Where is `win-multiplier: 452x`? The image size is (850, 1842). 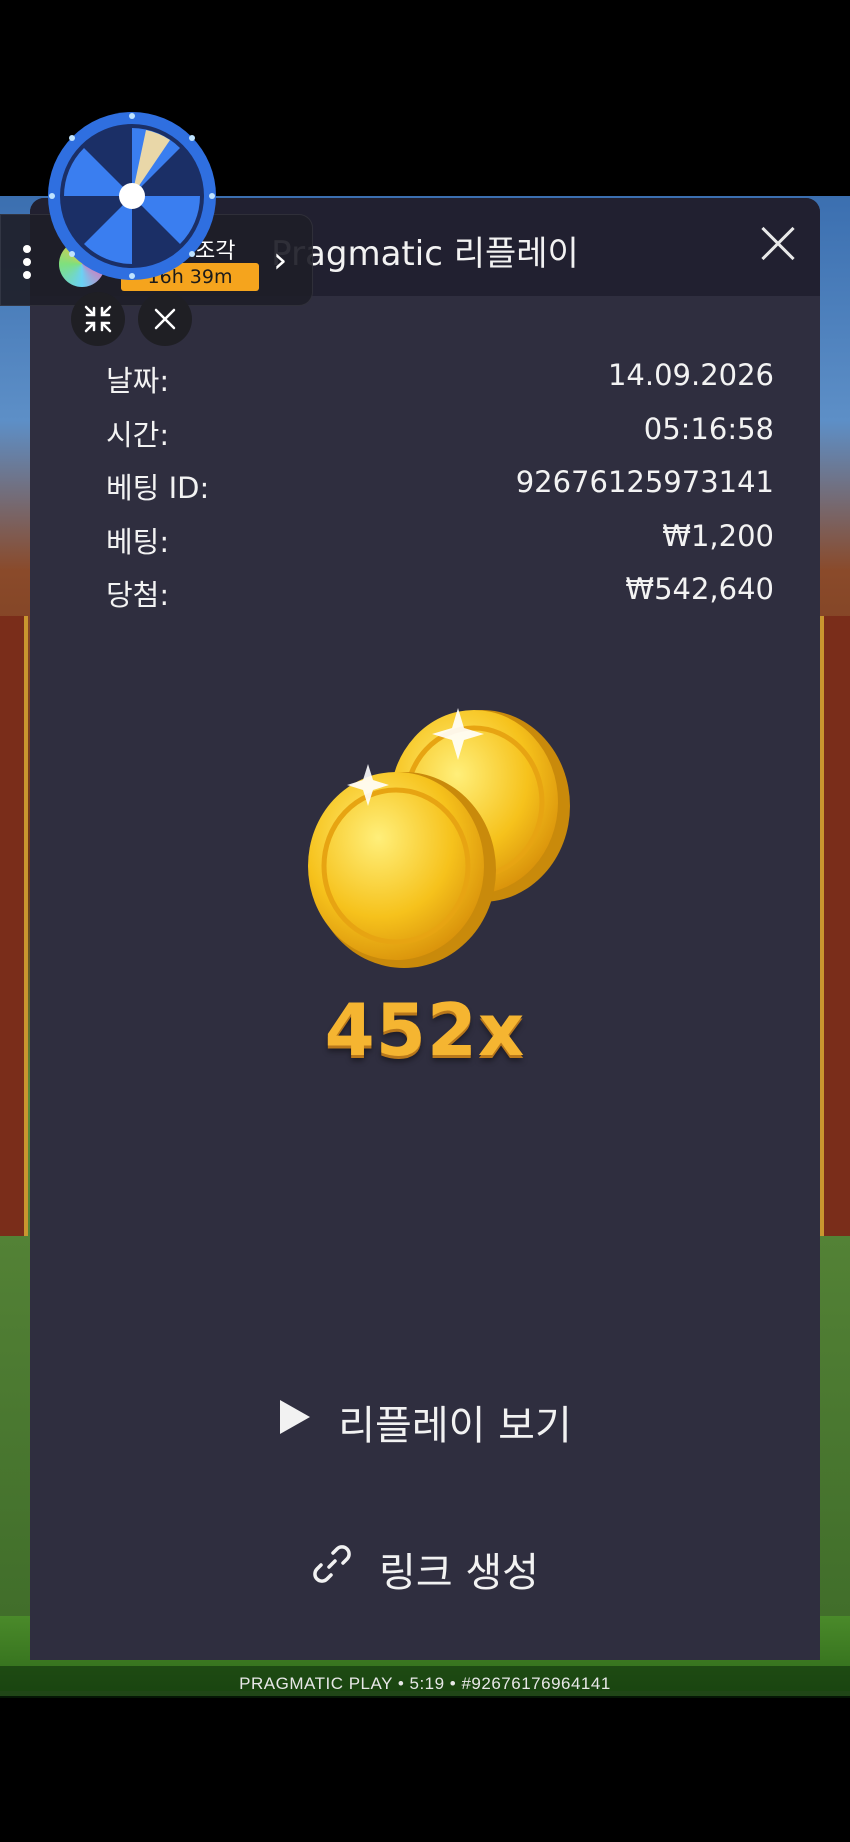
win-multiplier: 452x is located at coordinates (425, 1030).